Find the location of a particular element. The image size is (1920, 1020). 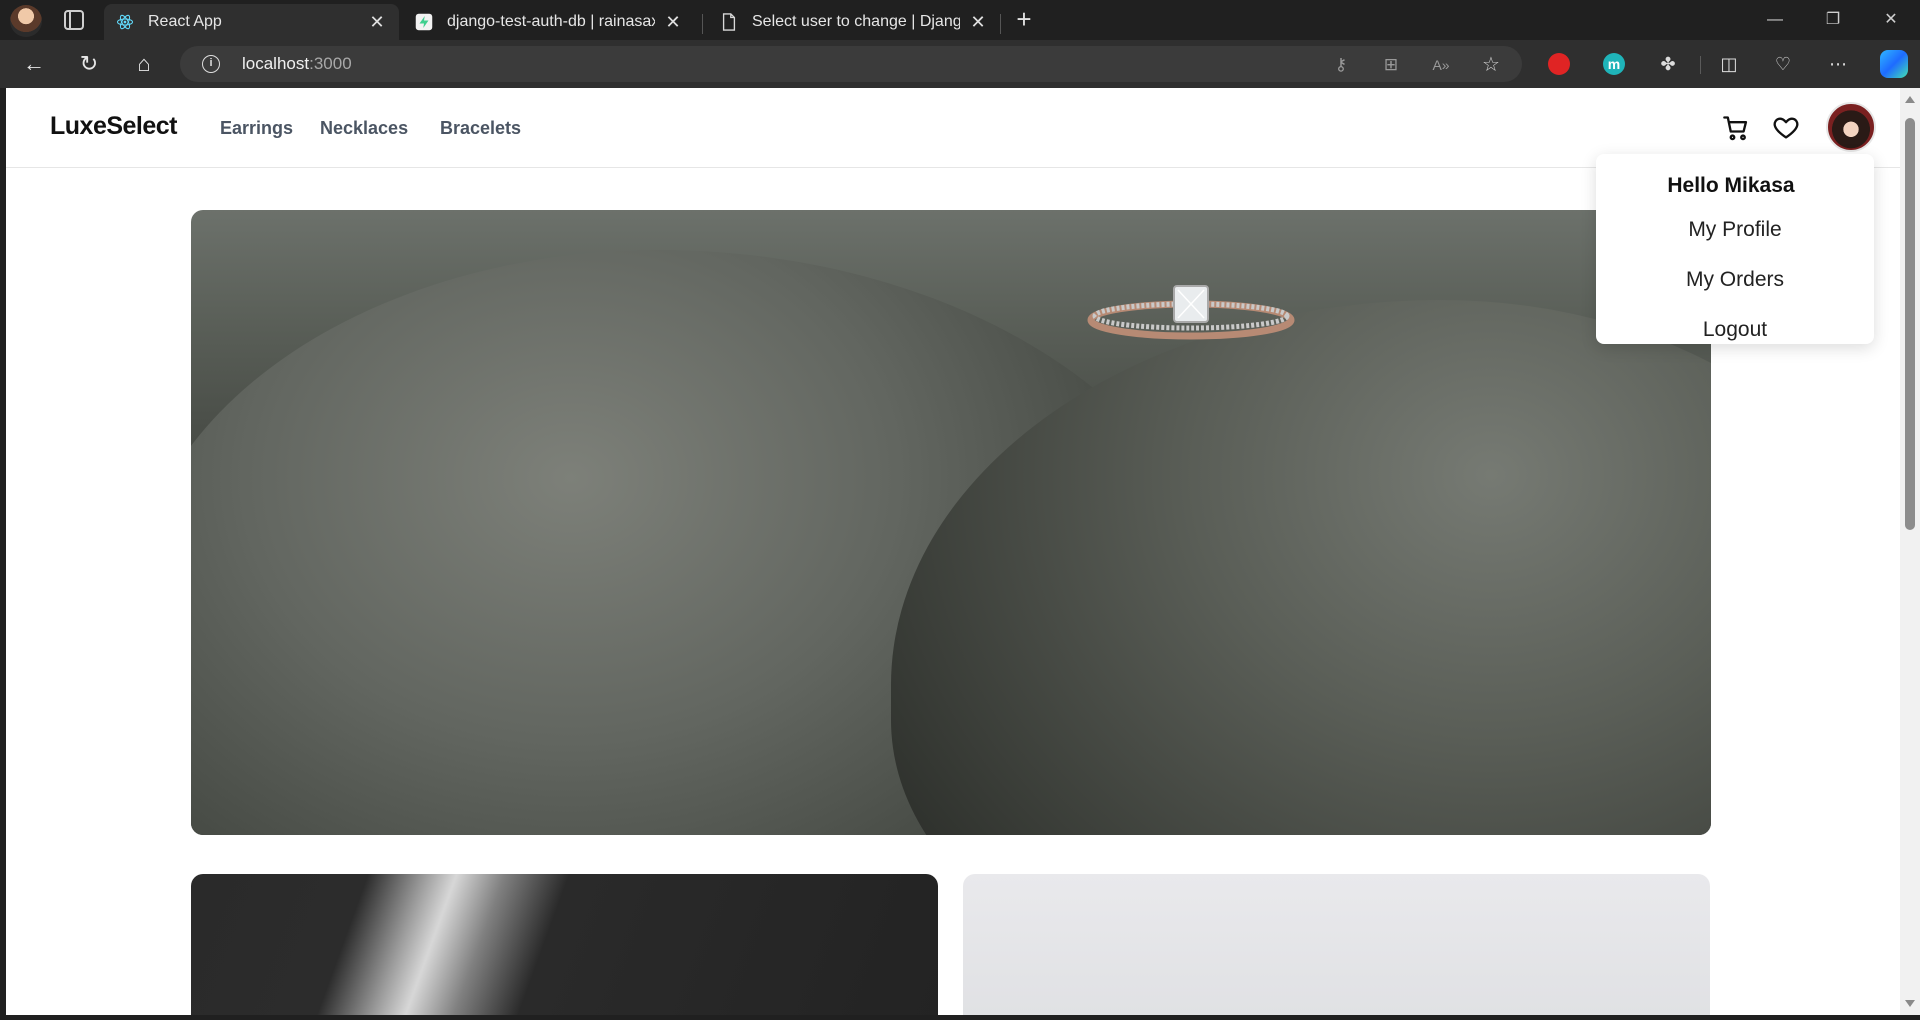

restore-window-icon: ❐ is located at coordinates (1833, 20).